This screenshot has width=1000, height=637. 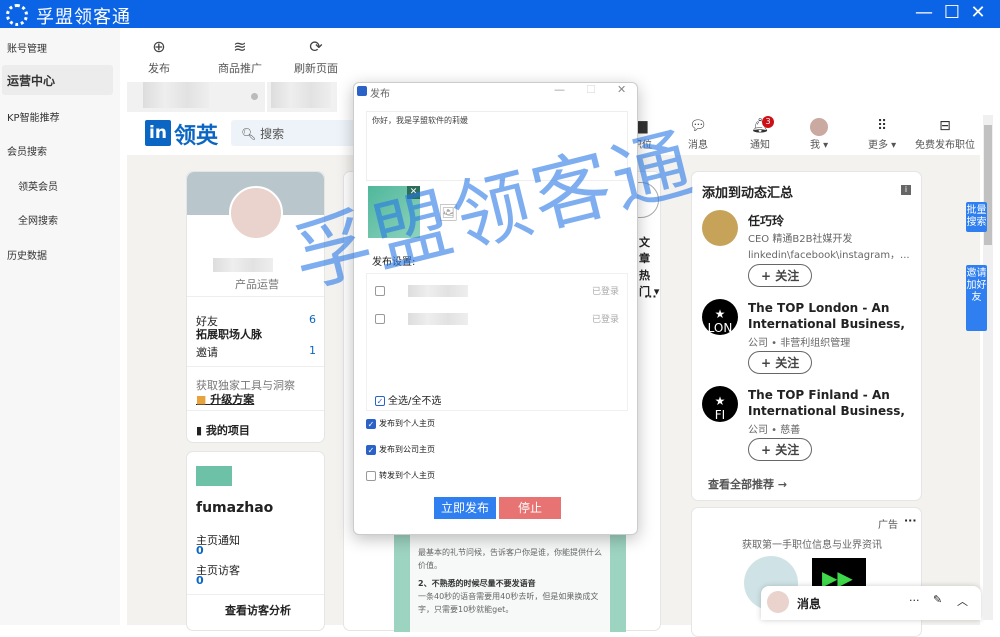 What do you see at coordinates (256, 213) in the screenshot?
I see `profile-avatar` at bounding box center [256, 213].